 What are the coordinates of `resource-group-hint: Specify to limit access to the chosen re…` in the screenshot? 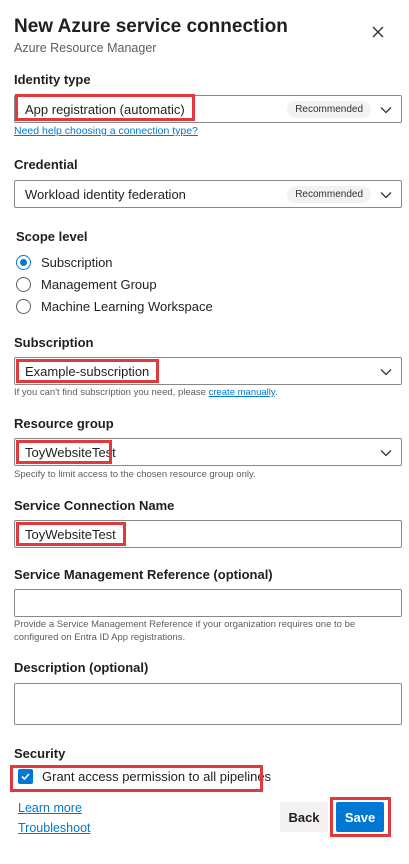 It's located at (135, 474).